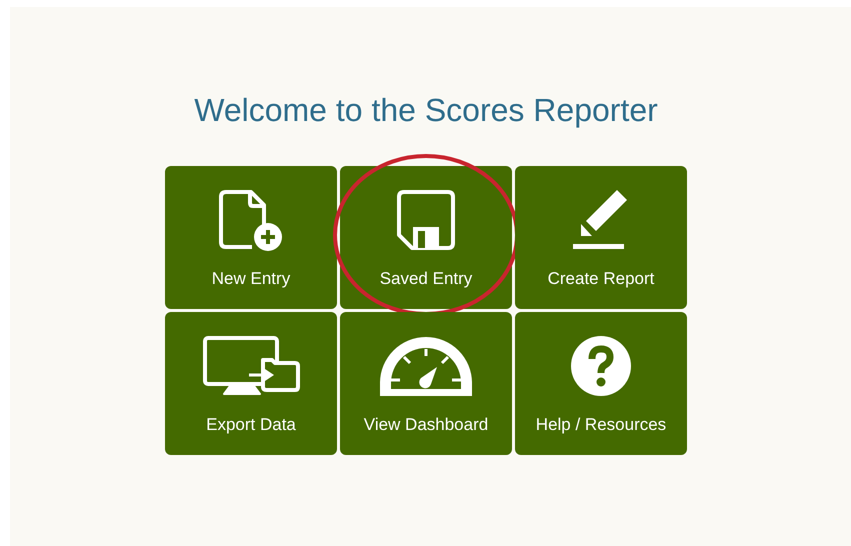 The height and width of the screenshot is (546, 851). I want to click on menu-tile: Create Report, so click(601, 237).